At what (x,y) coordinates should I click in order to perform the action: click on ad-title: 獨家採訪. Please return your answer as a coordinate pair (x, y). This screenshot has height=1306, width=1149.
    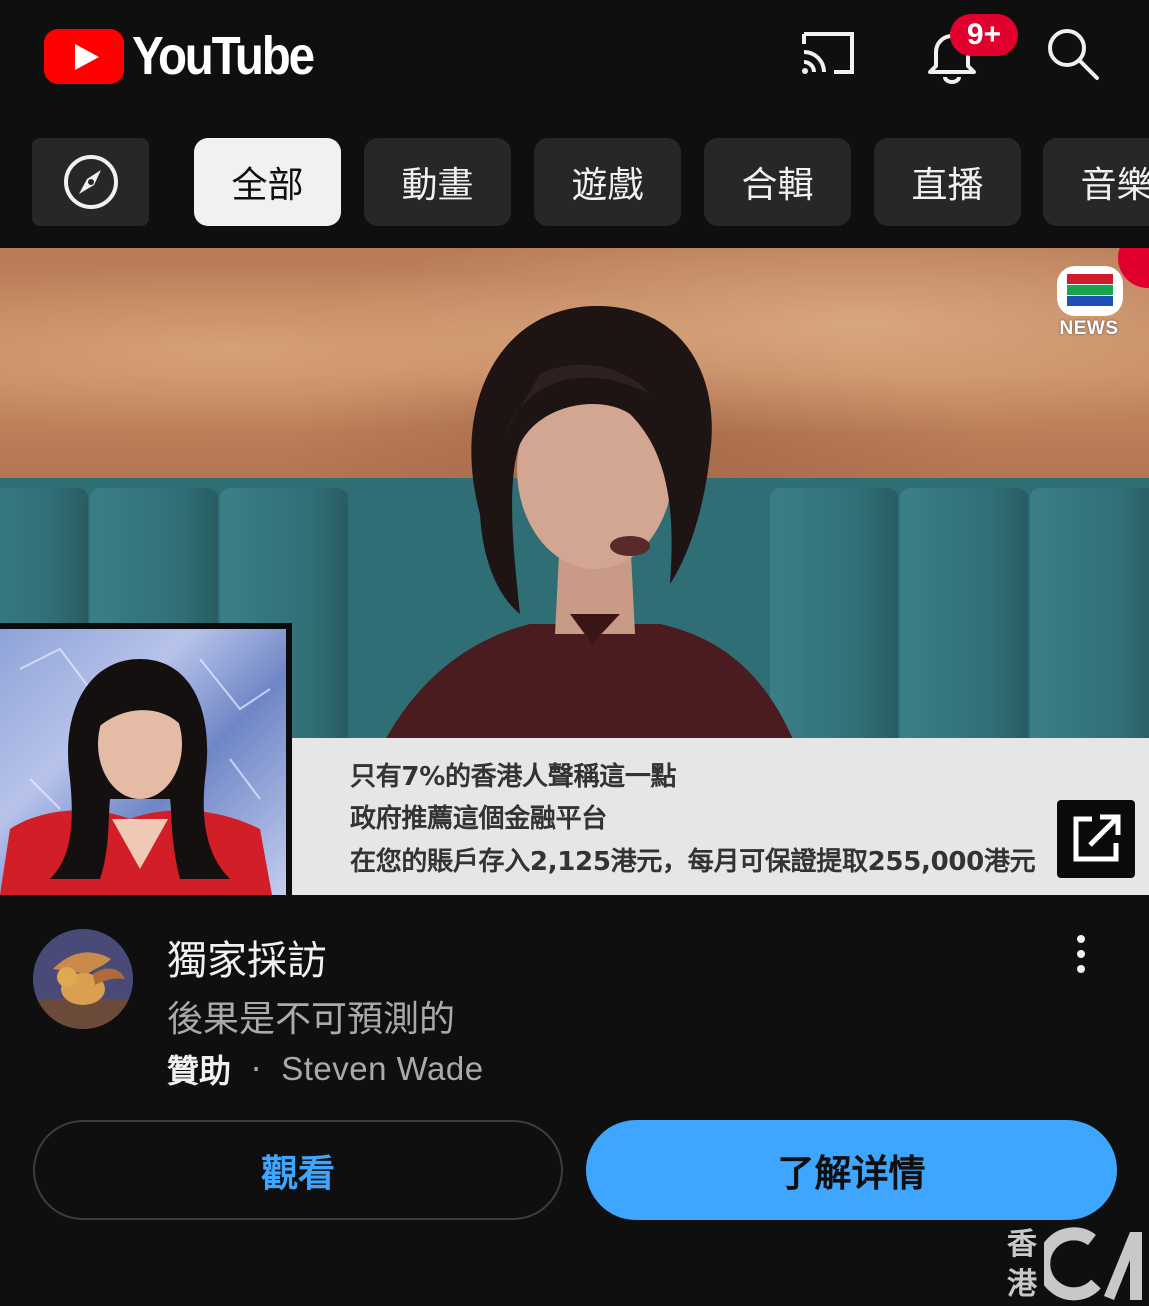
    Looking at the image, I should click on (247, 957).